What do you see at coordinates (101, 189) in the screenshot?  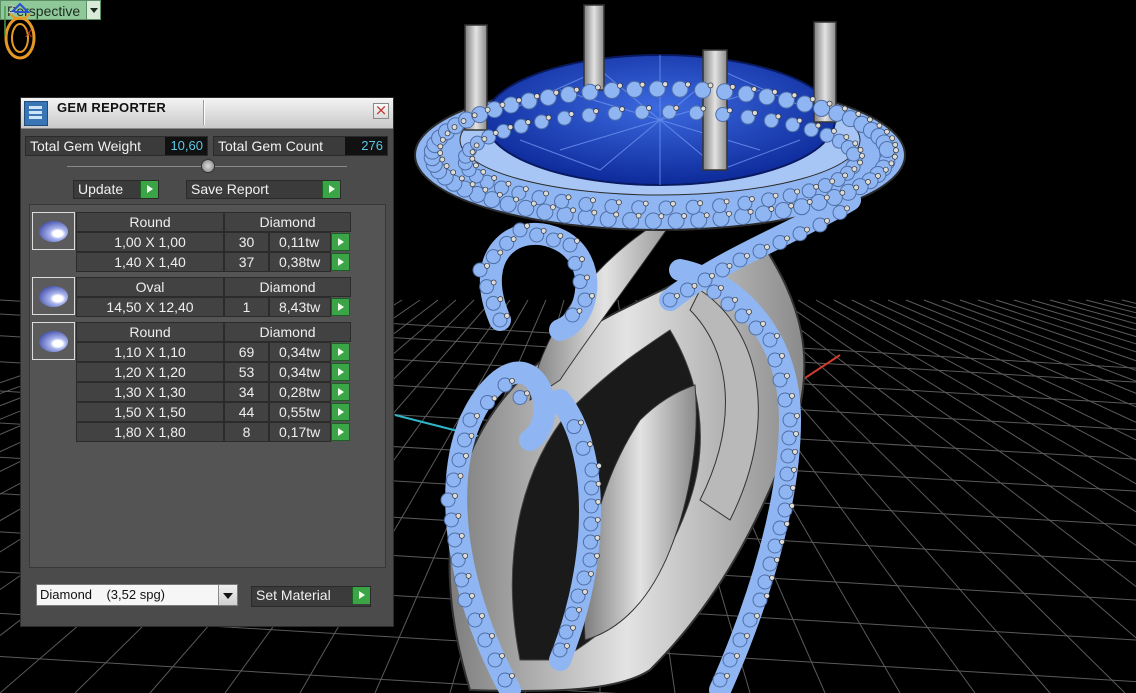 I see `update-label: Update` at bounding box center [101, 189].